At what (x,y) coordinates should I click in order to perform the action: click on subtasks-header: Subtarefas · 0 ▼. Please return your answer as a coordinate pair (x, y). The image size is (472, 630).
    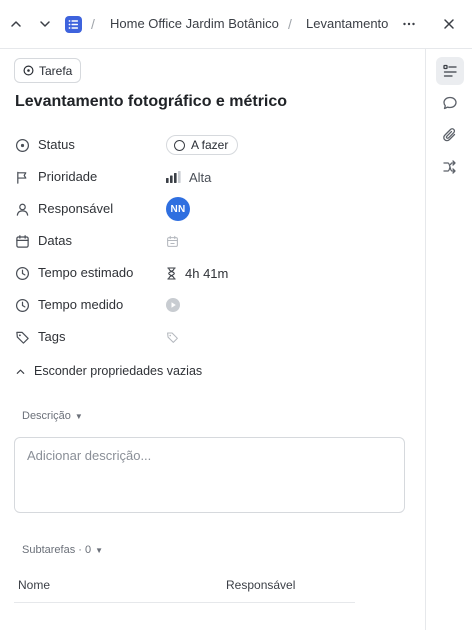
    Looking at the image, I should click on (62, 550).